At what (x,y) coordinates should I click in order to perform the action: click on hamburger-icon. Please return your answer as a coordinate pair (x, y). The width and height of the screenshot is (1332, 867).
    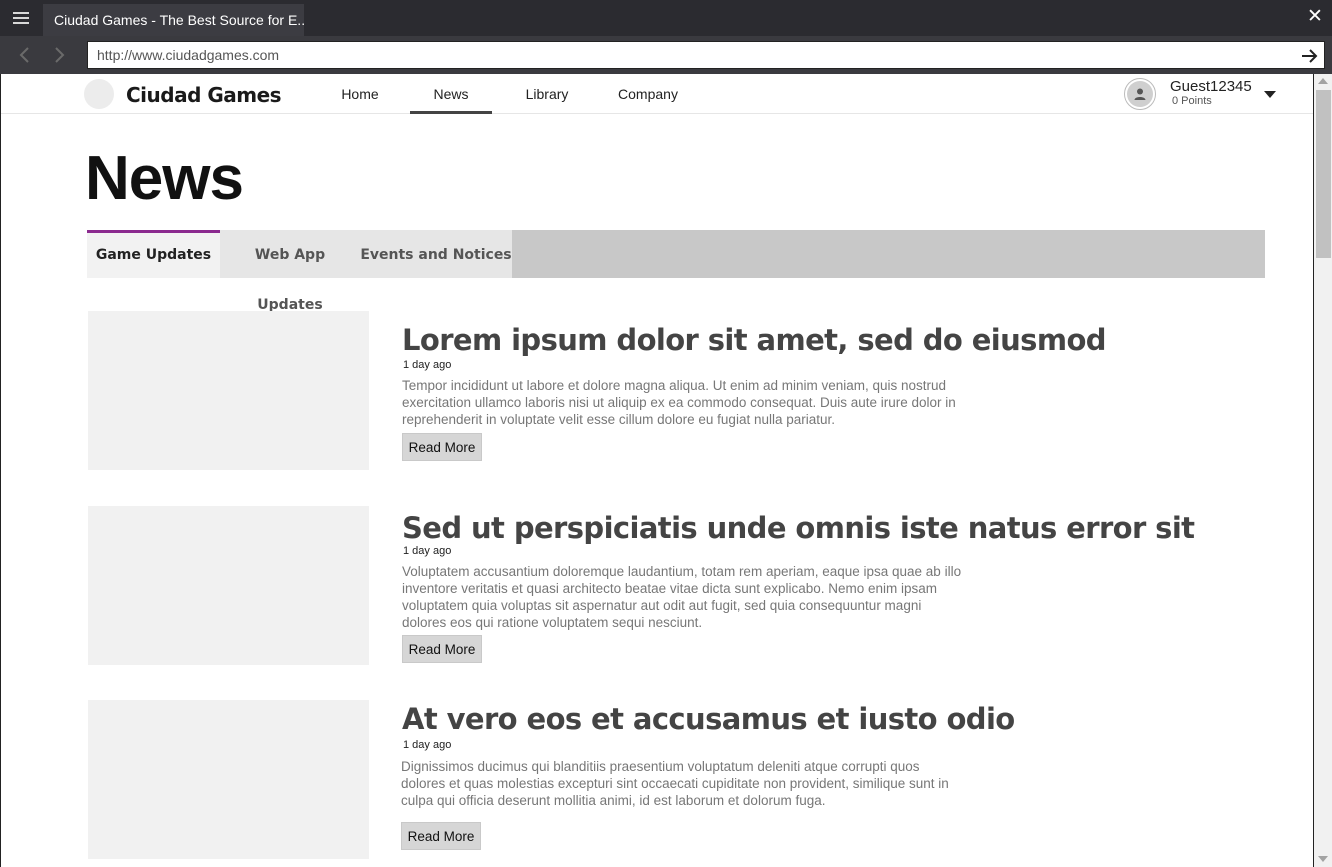
    Looking at the image, I should click on (21, 18).